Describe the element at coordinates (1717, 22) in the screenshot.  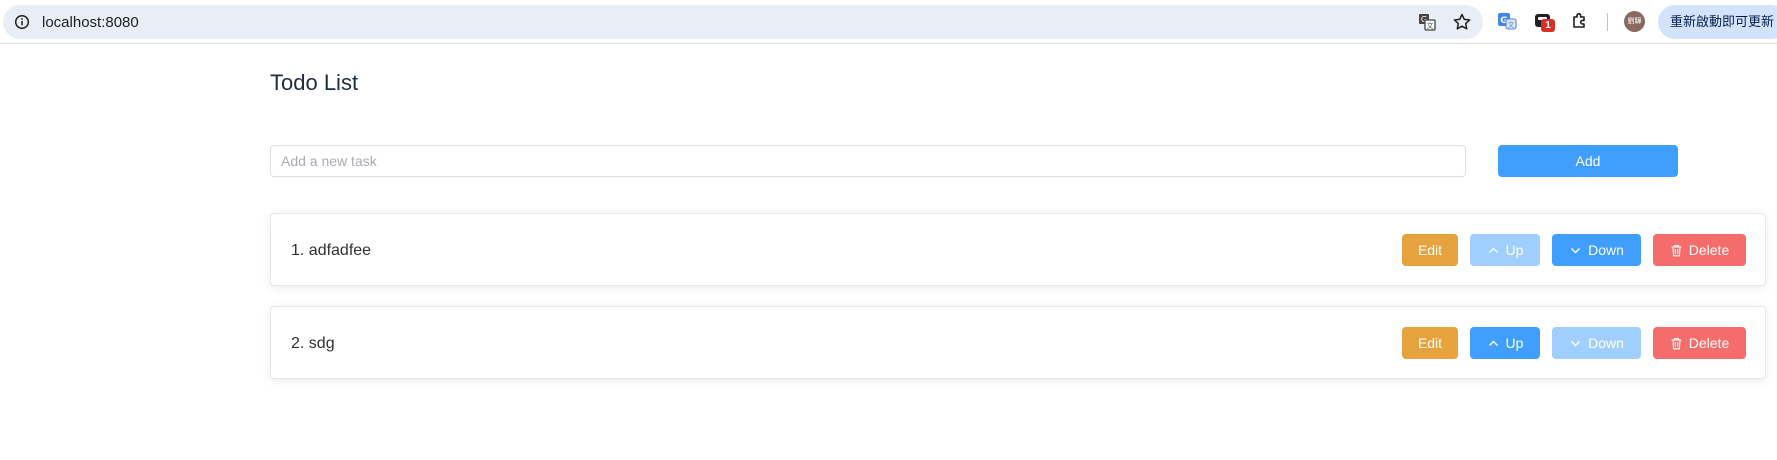
I see `restart-to-update-button: 重新啟動即可更新` at that location.